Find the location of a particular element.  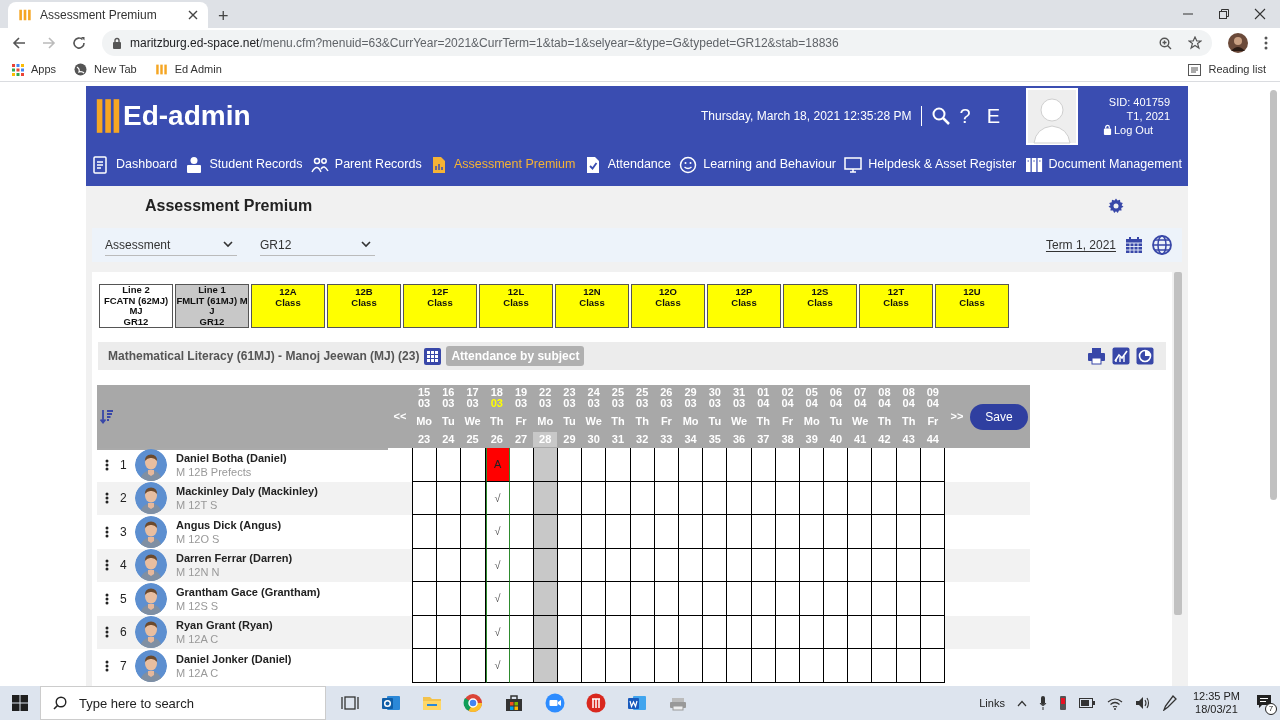

attendance-cell: A is located at coordinates (497, 465).